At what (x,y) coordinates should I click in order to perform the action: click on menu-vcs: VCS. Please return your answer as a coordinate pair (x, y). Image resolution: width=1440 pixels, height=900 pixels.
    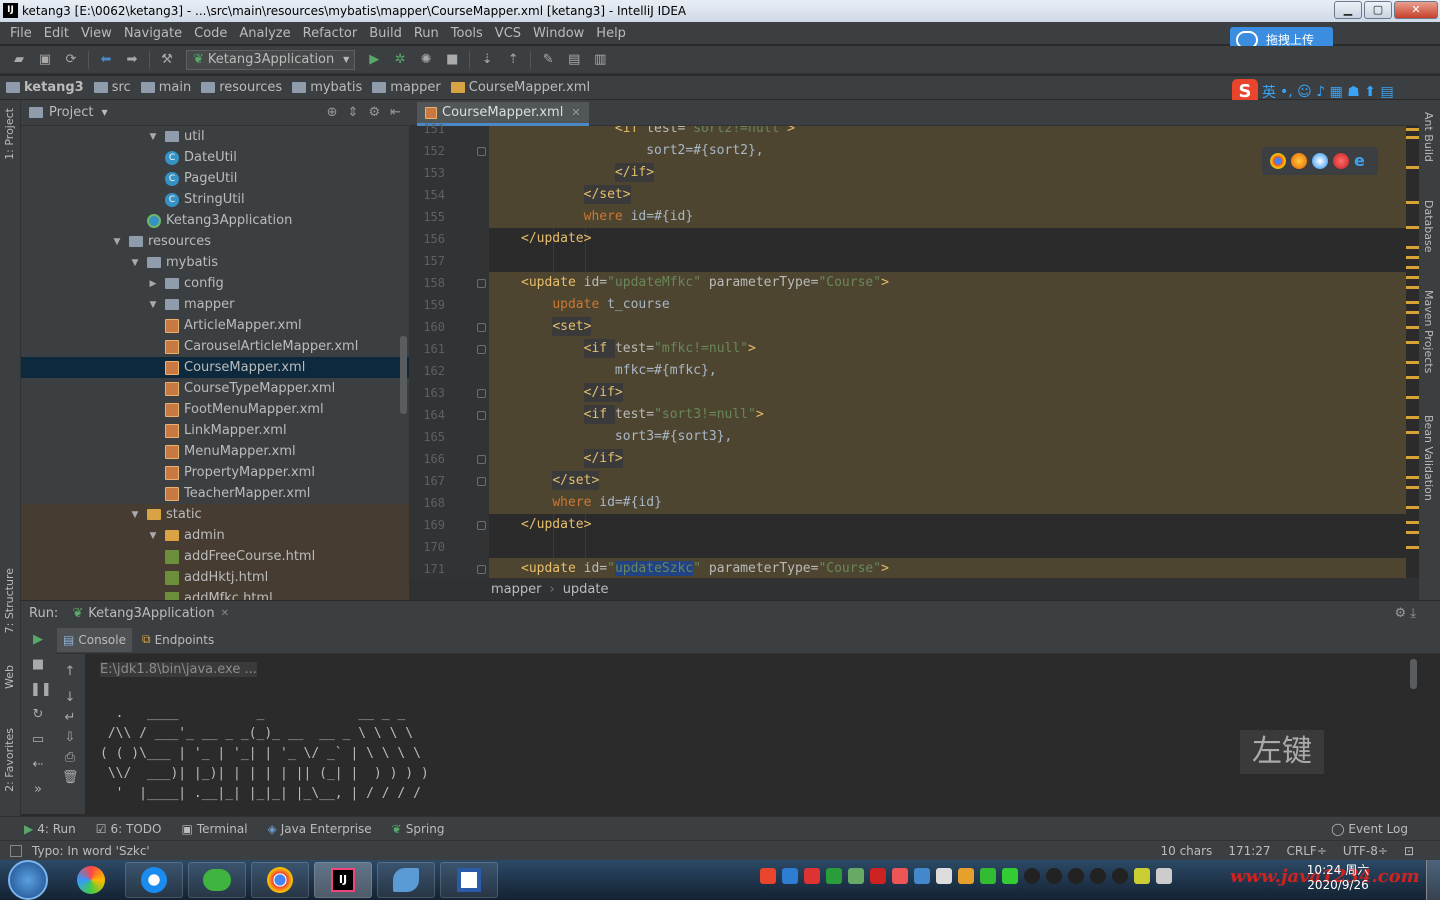
    Looking at the image, I should click on (508, 33).